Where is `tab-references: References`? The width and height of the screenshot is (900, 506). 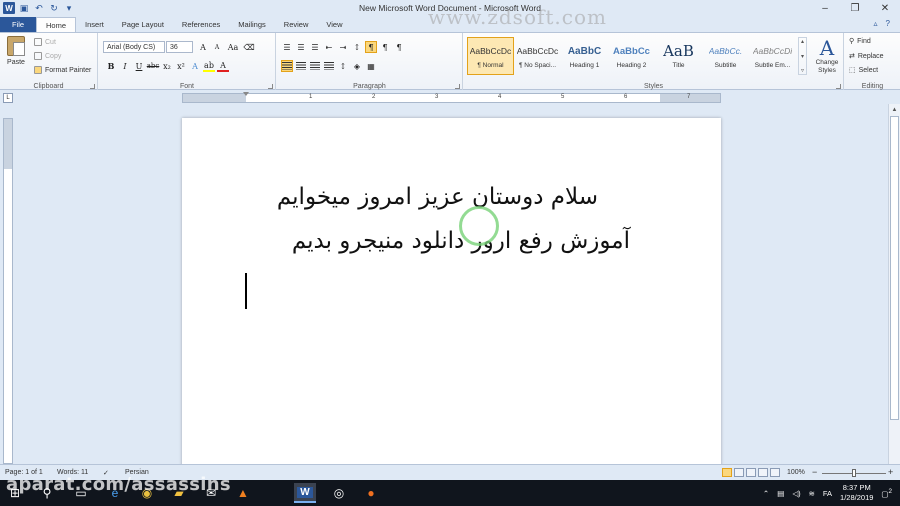
tab-references: References is located at coordinates (201, 24).